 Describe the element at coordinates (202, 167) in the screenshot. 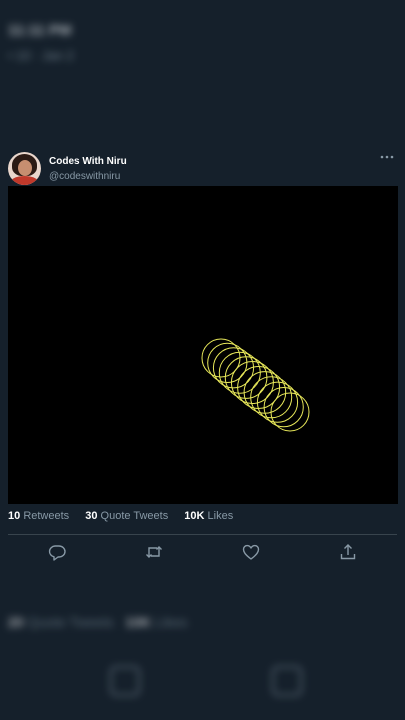

I see `tweet-header: Codes With Niru @codeswithniru` at that location.